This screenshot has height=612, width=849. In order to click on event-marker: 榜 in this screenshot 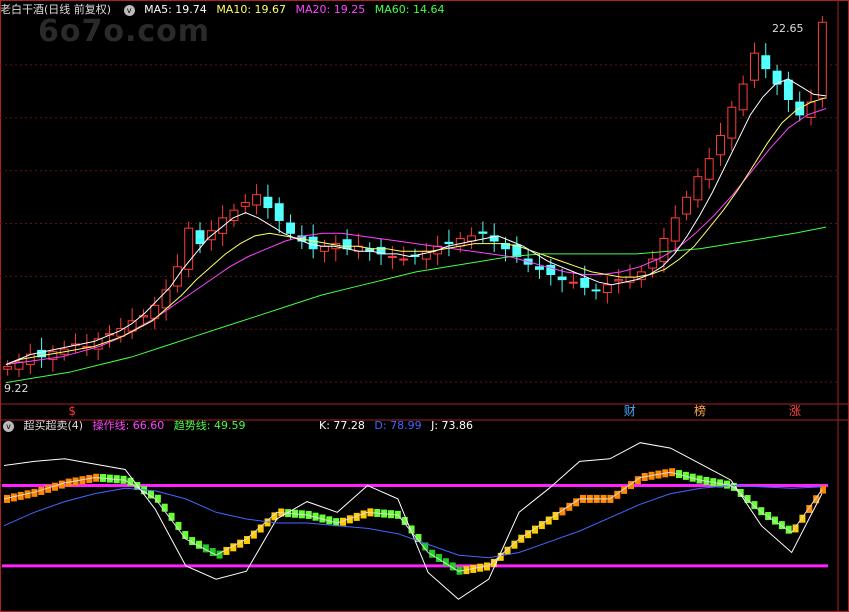, I will do `click(700, 410)`.